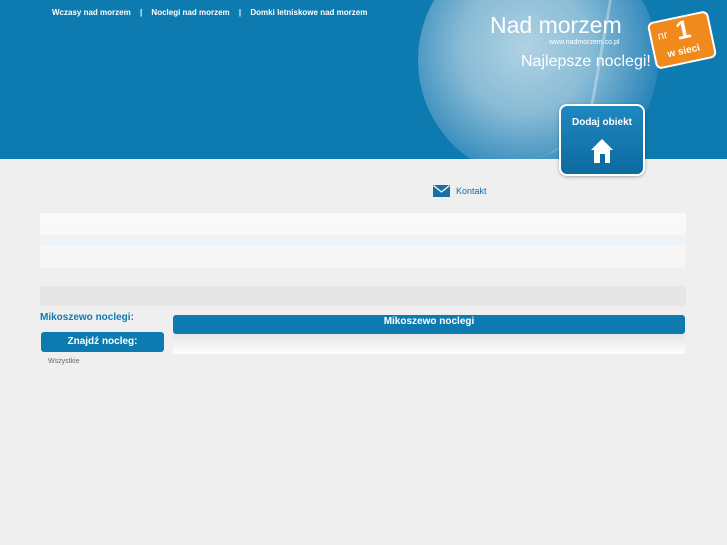  I want to click on badge-nr: nr, so click(662, 36).